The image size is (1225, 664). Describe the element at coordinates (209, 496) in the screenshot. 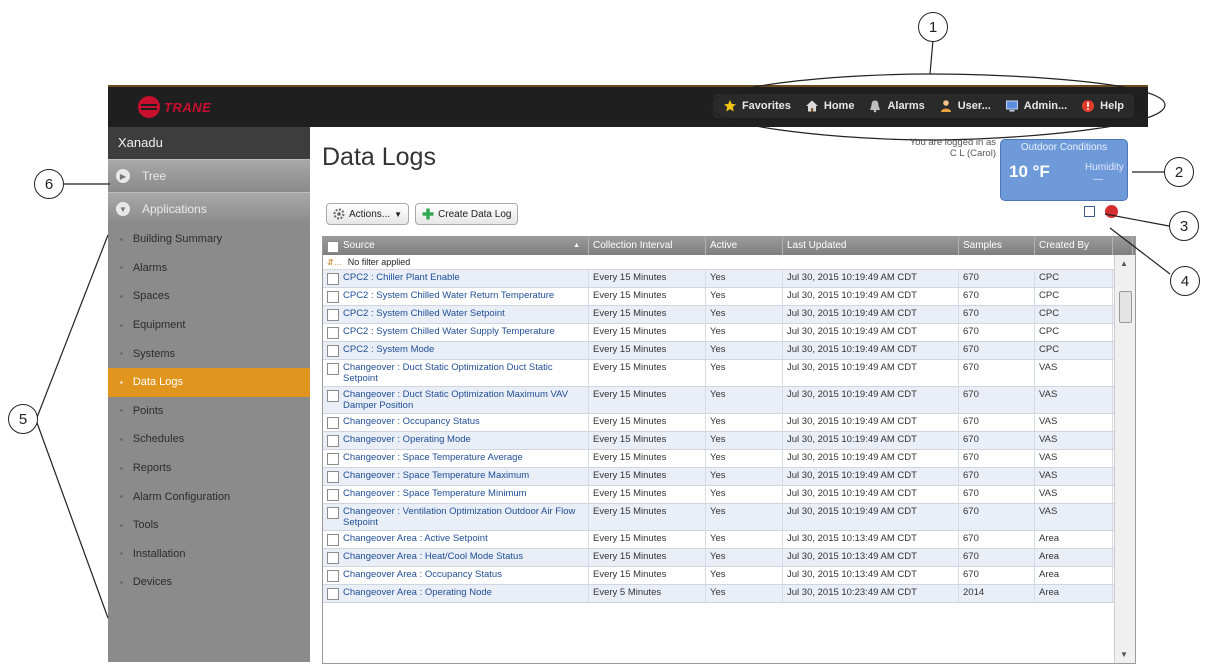

I see `sidebar-item-alarm-configuration: ▪ Alarm Configuration` at that location.